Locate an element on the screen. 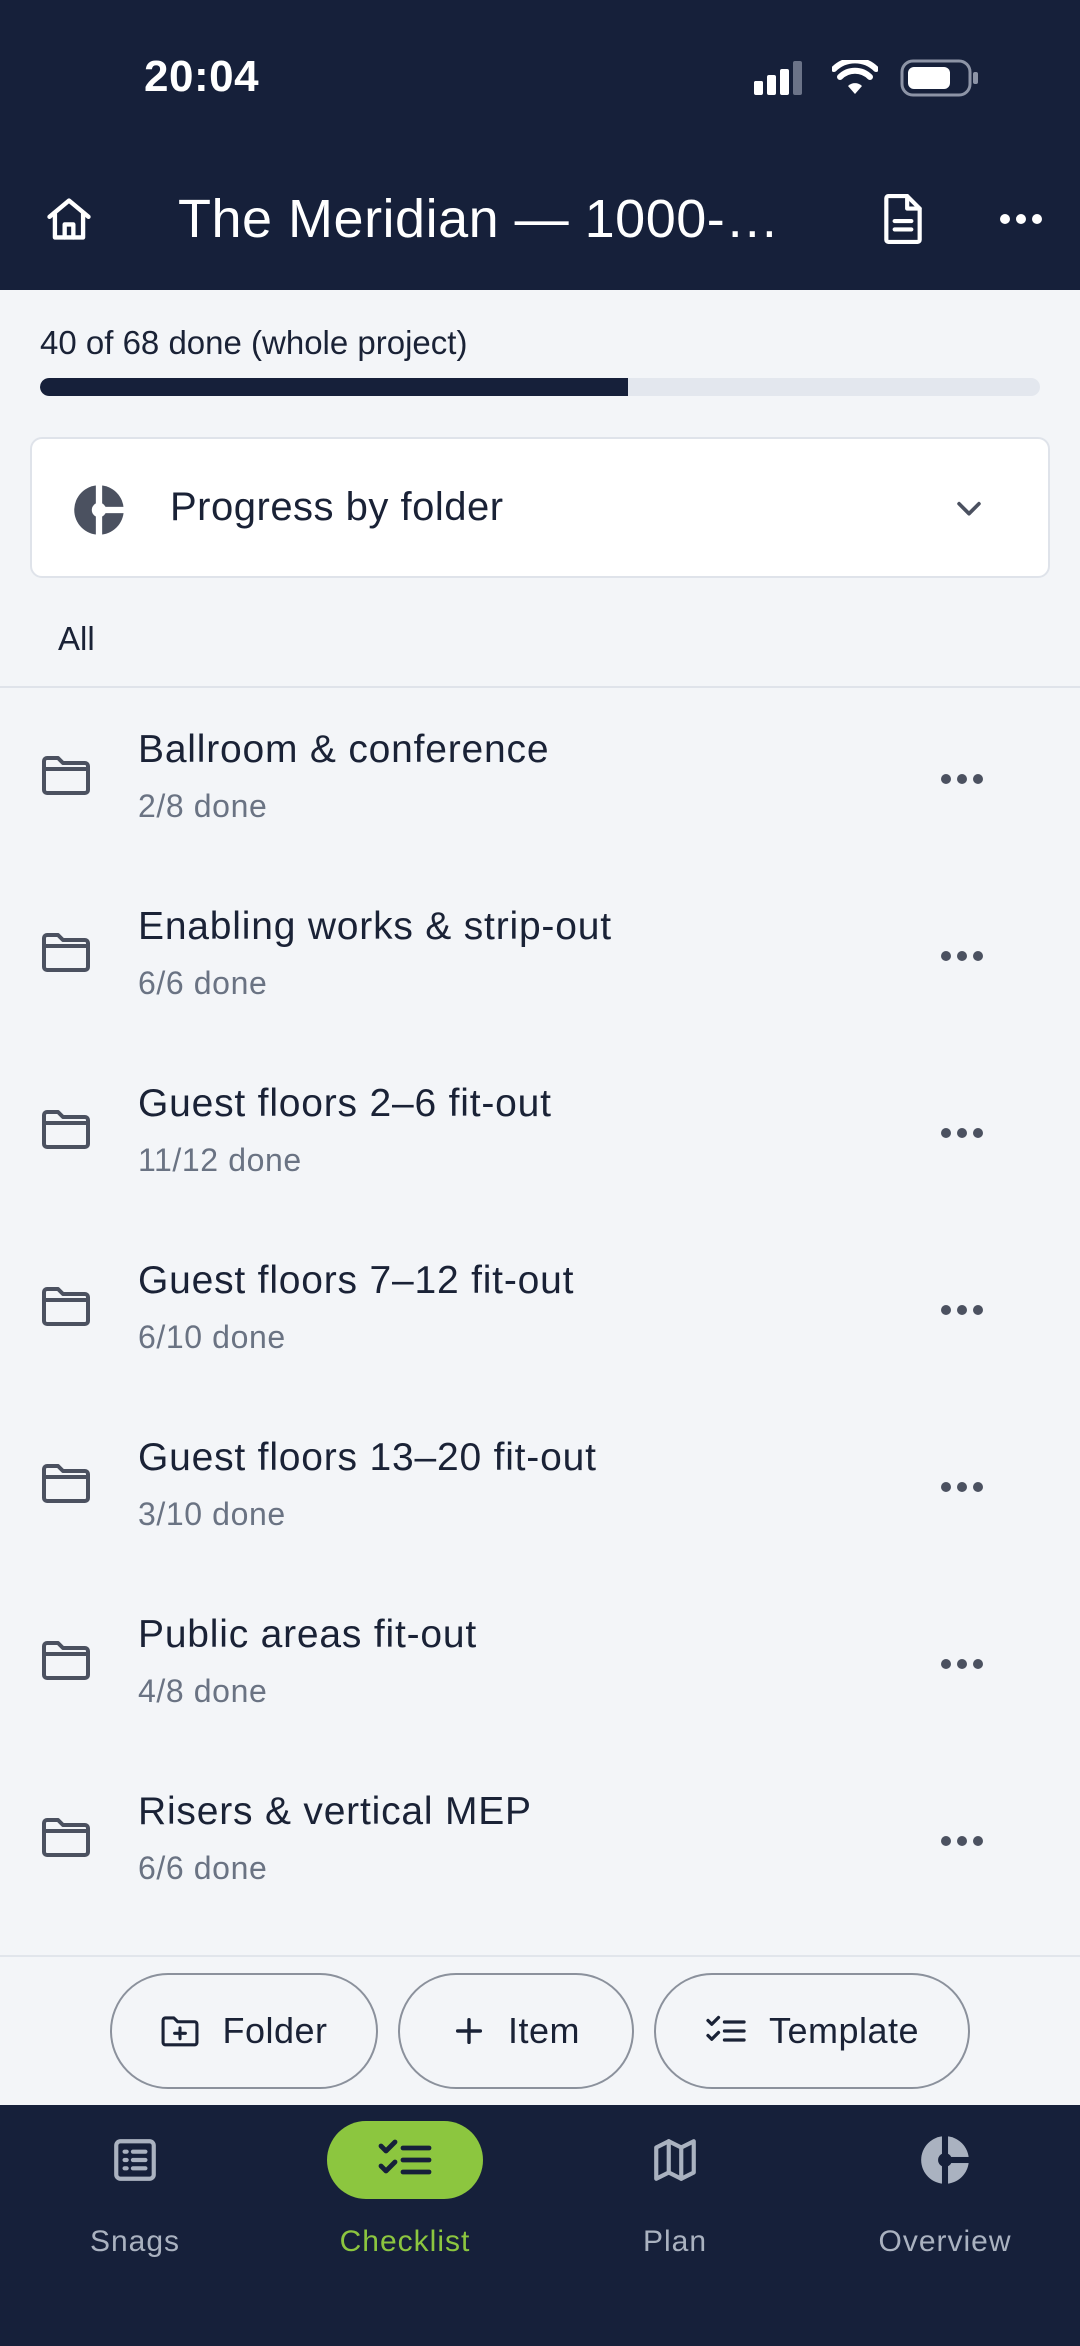 This screenshot has height=2346, width=1080. nav-tab-snags: Snags is located at coordinates (135, 2225).